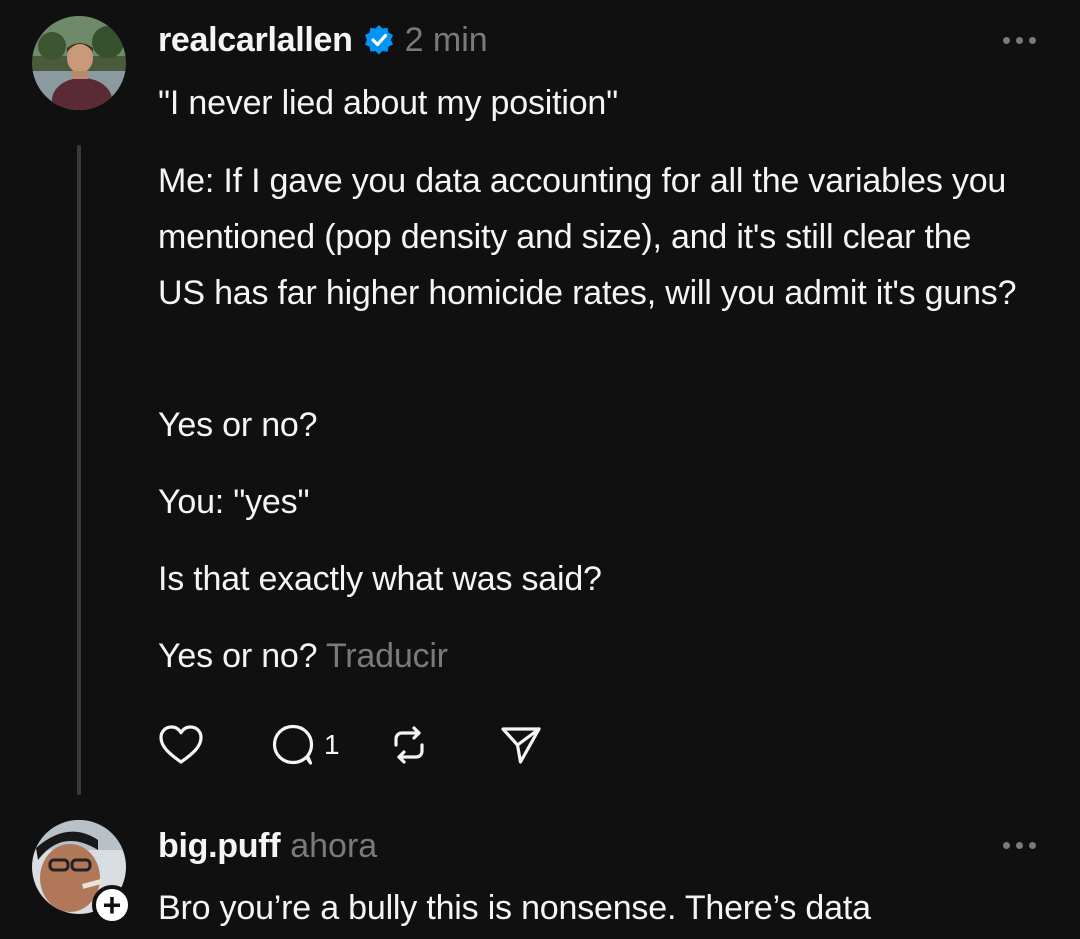 Image resolution: width=1080 pixels, height=939 pixels. I want to click on post-text-paragraph-5: Is that exactly what was said?, so click(380, 579).